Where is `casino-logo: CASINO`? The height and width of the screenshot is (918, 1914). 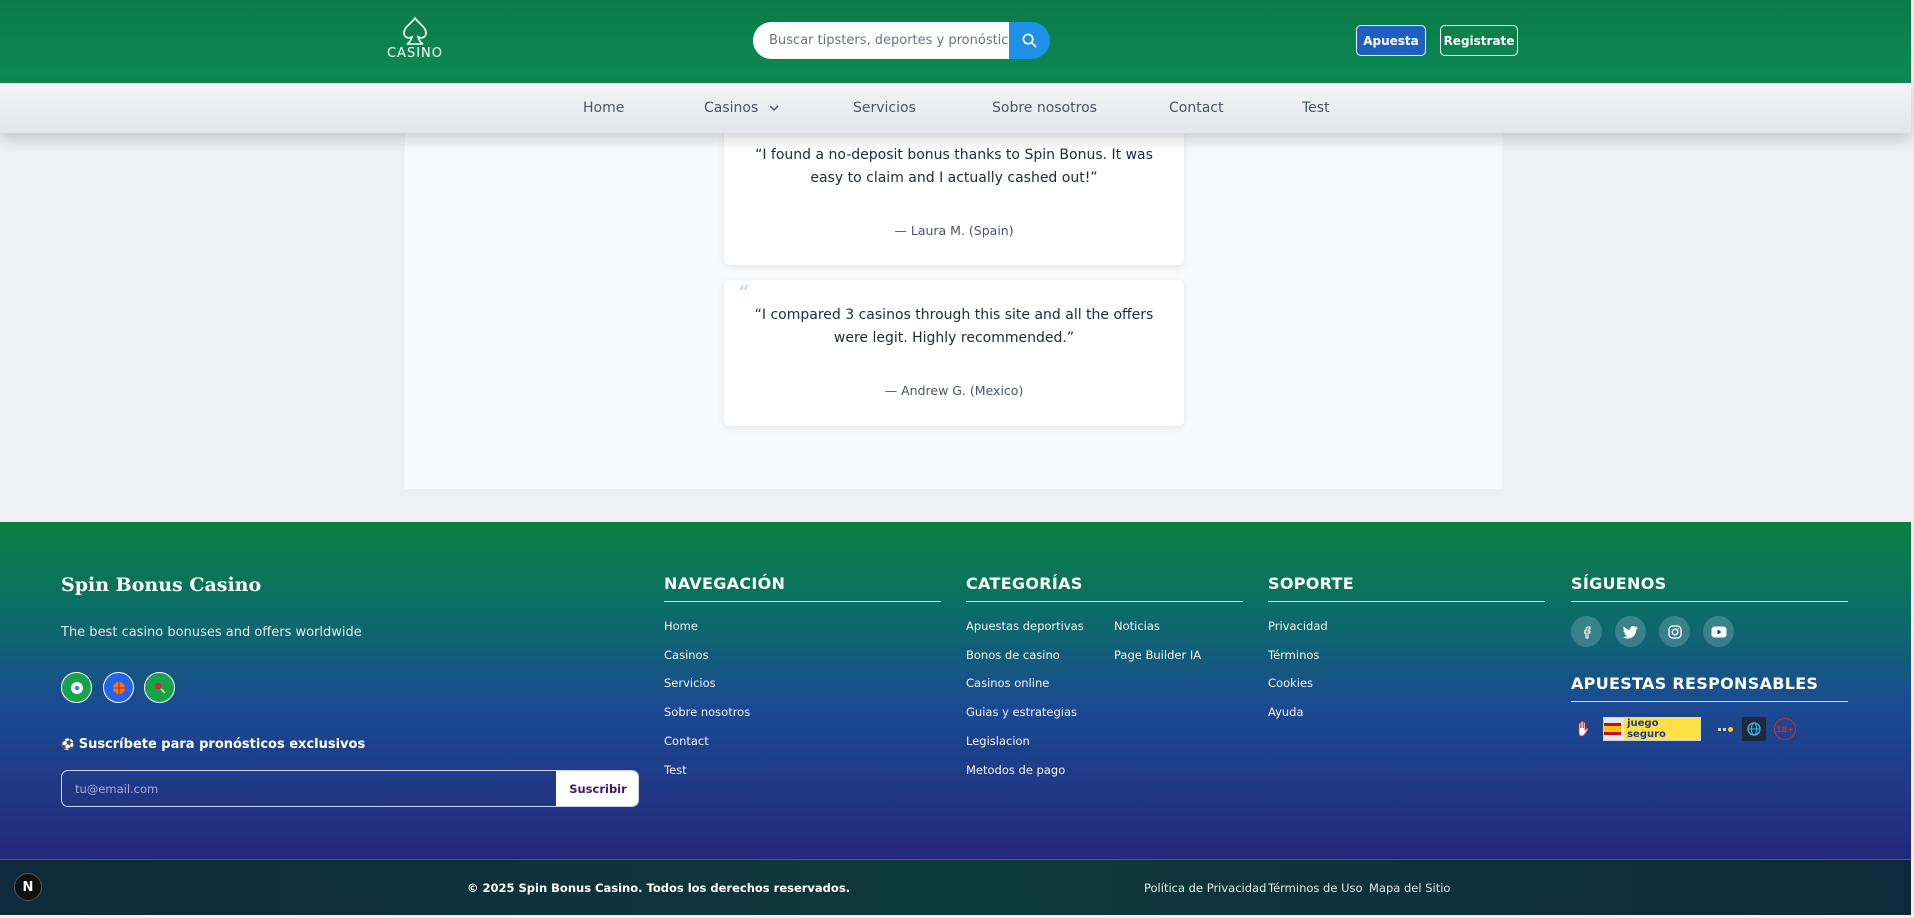 casino-logo: CASINO is located at coordinates (415, 38).